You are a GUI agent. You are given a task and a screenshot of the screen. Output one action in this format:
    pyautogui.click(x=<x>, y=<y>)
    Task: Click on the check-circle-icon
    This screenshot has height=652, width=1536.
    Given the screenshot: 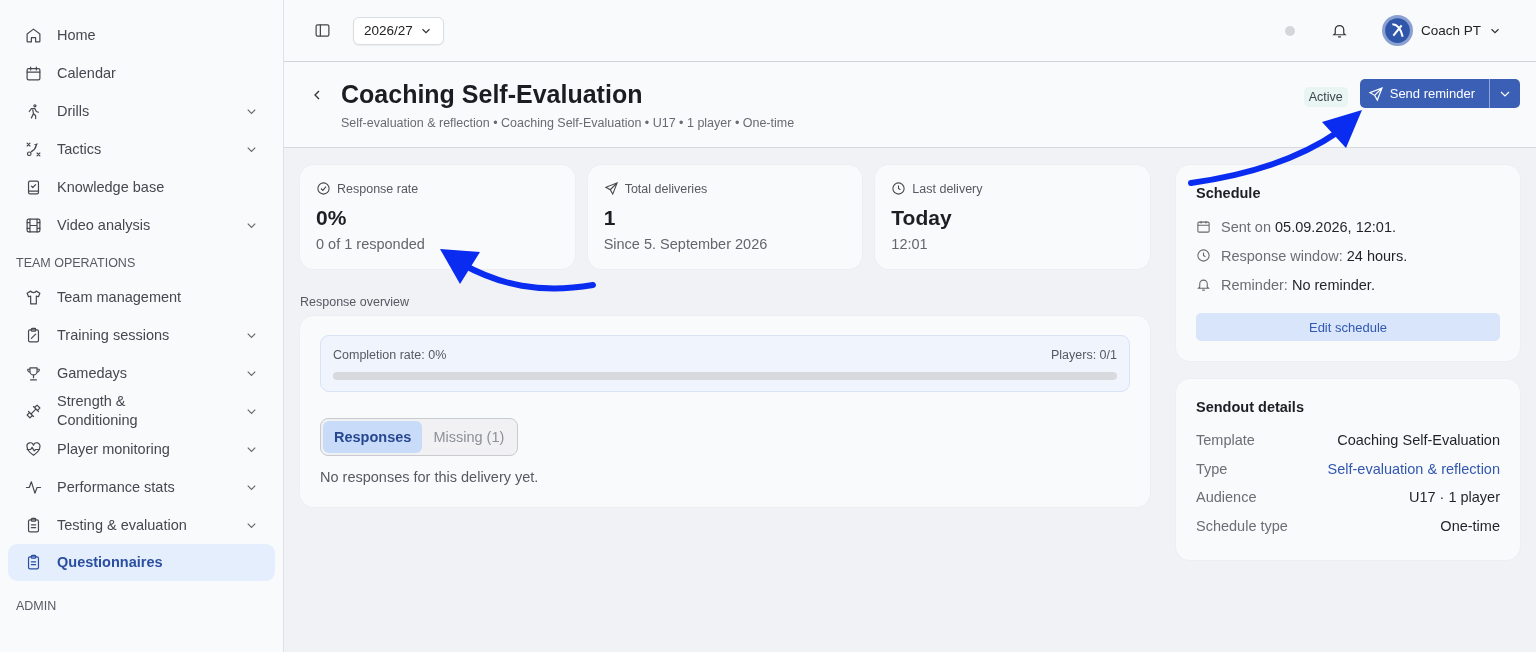 What is the action you would take?
    pyautogui.click(x=323, y=188)
    